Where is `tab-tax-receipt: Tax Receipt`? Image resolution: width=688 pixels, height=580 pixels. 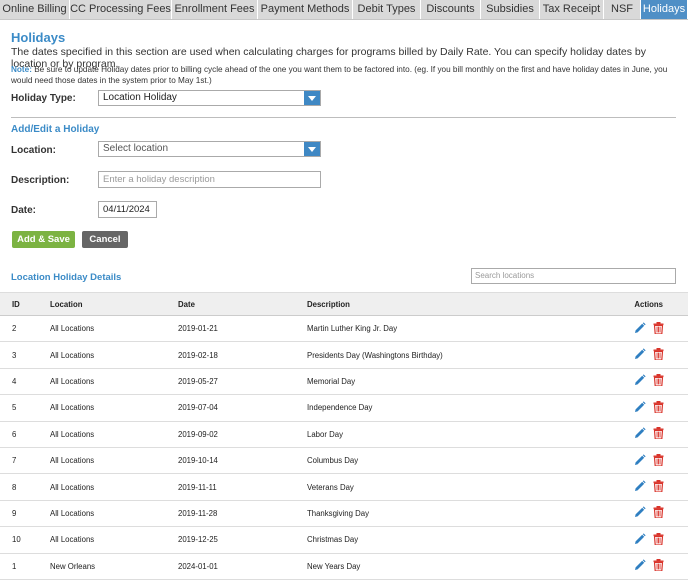
tab-tax-receipt: Tax Receipt is located at coordinates (572, 9).